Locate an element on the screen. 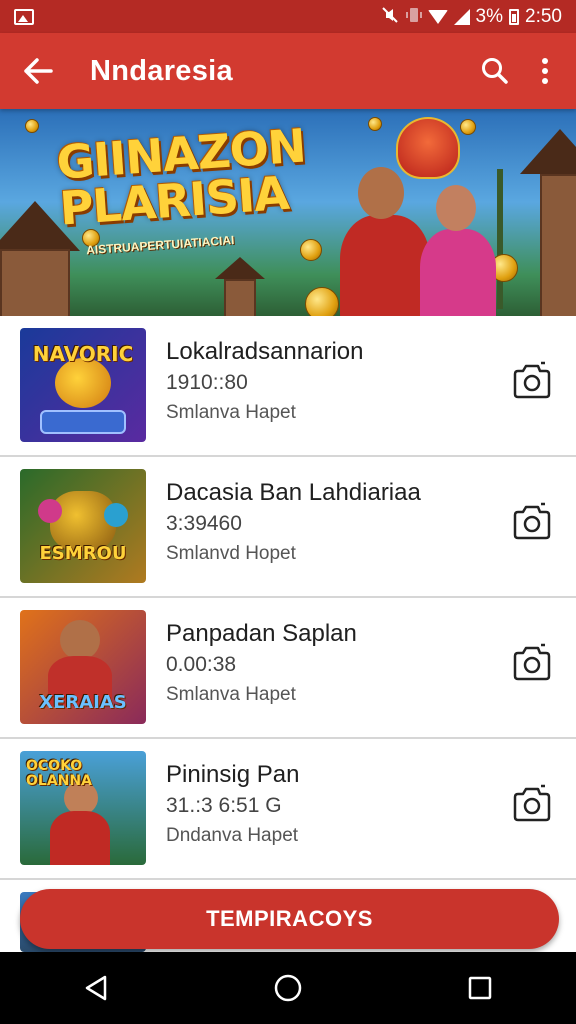  item-time: 3:39460 is located at coordinates (204, 523).